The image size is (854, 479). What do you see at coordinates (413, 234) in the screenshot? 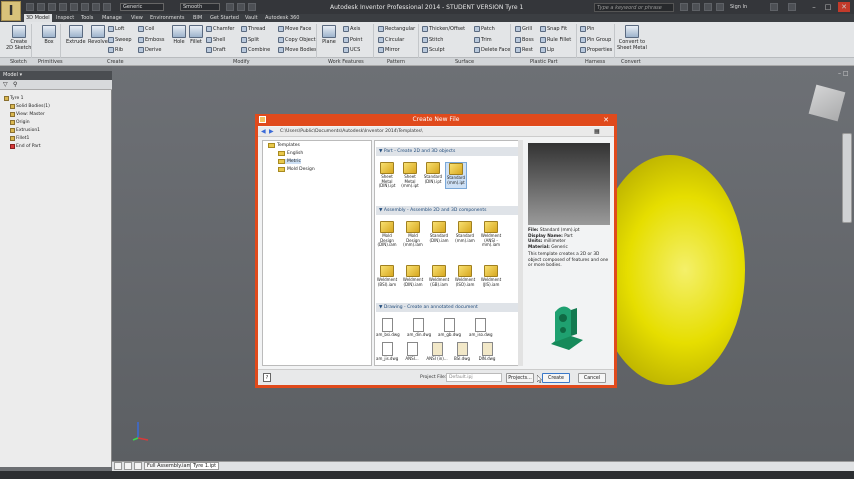
I see `template-mold-design-mm: Mold Design (mm).iam` at bounding box center [413, 234].